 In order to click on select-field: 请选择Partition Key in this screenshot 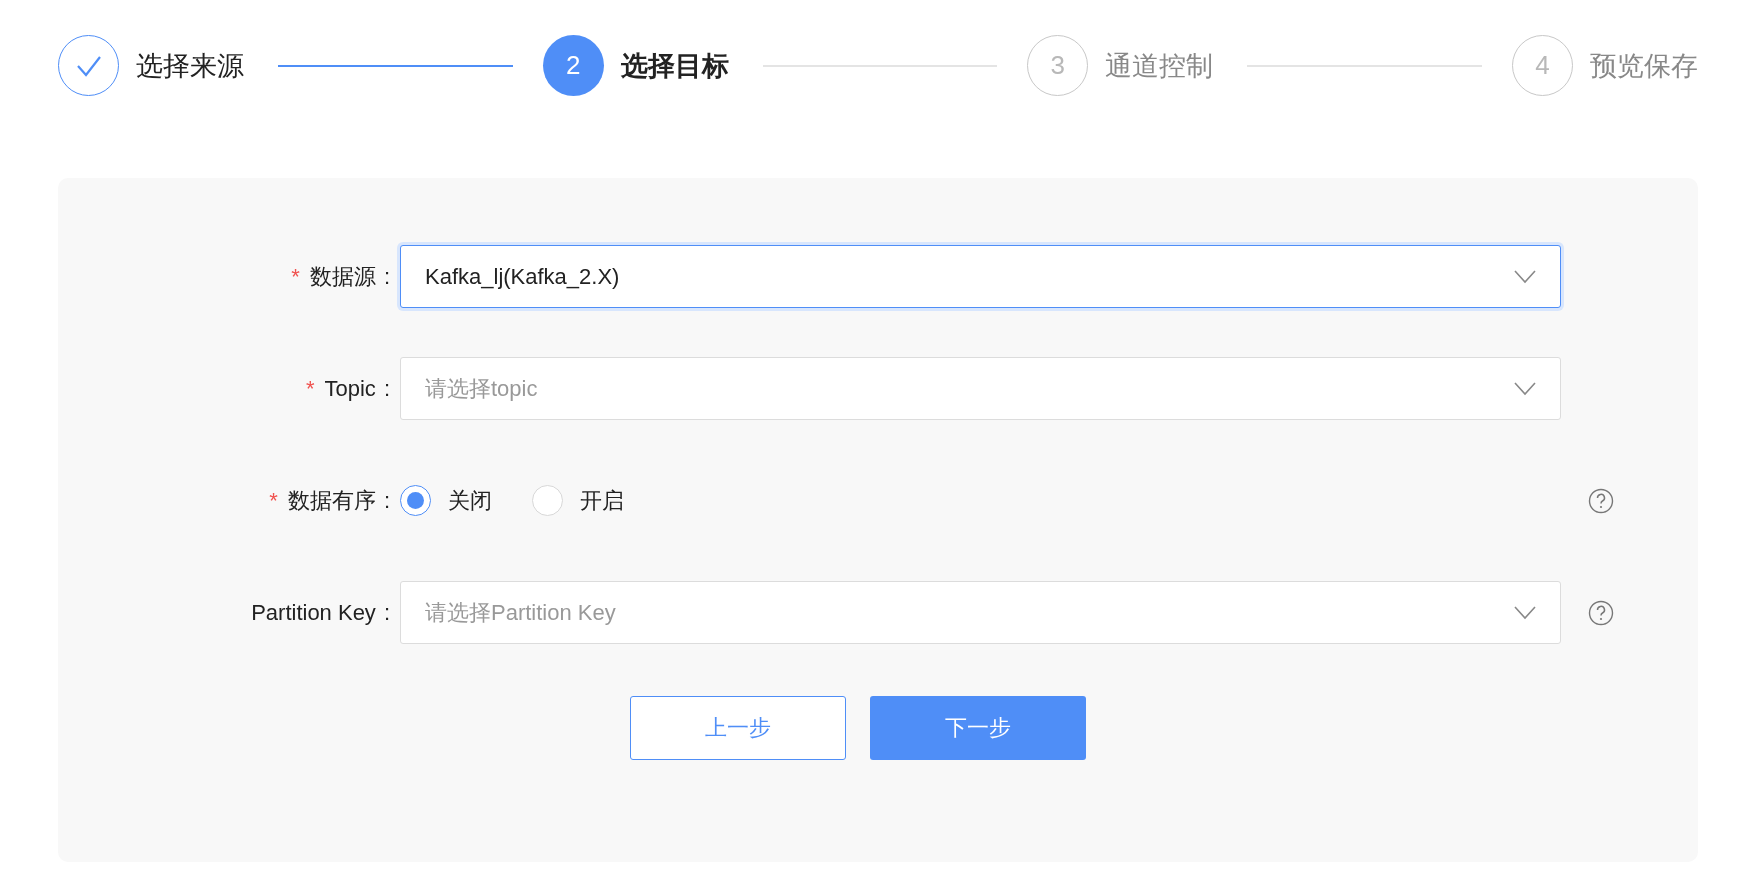, I will do `click(980, 612)`.